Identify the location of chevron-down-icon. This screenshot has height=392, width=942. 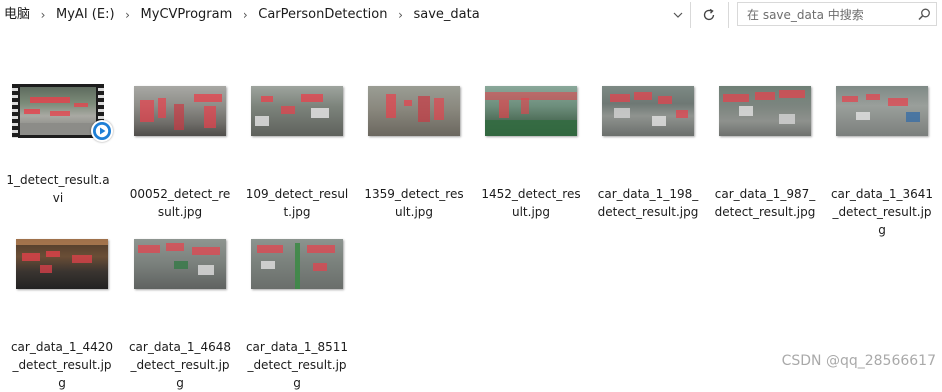
(678, 15).